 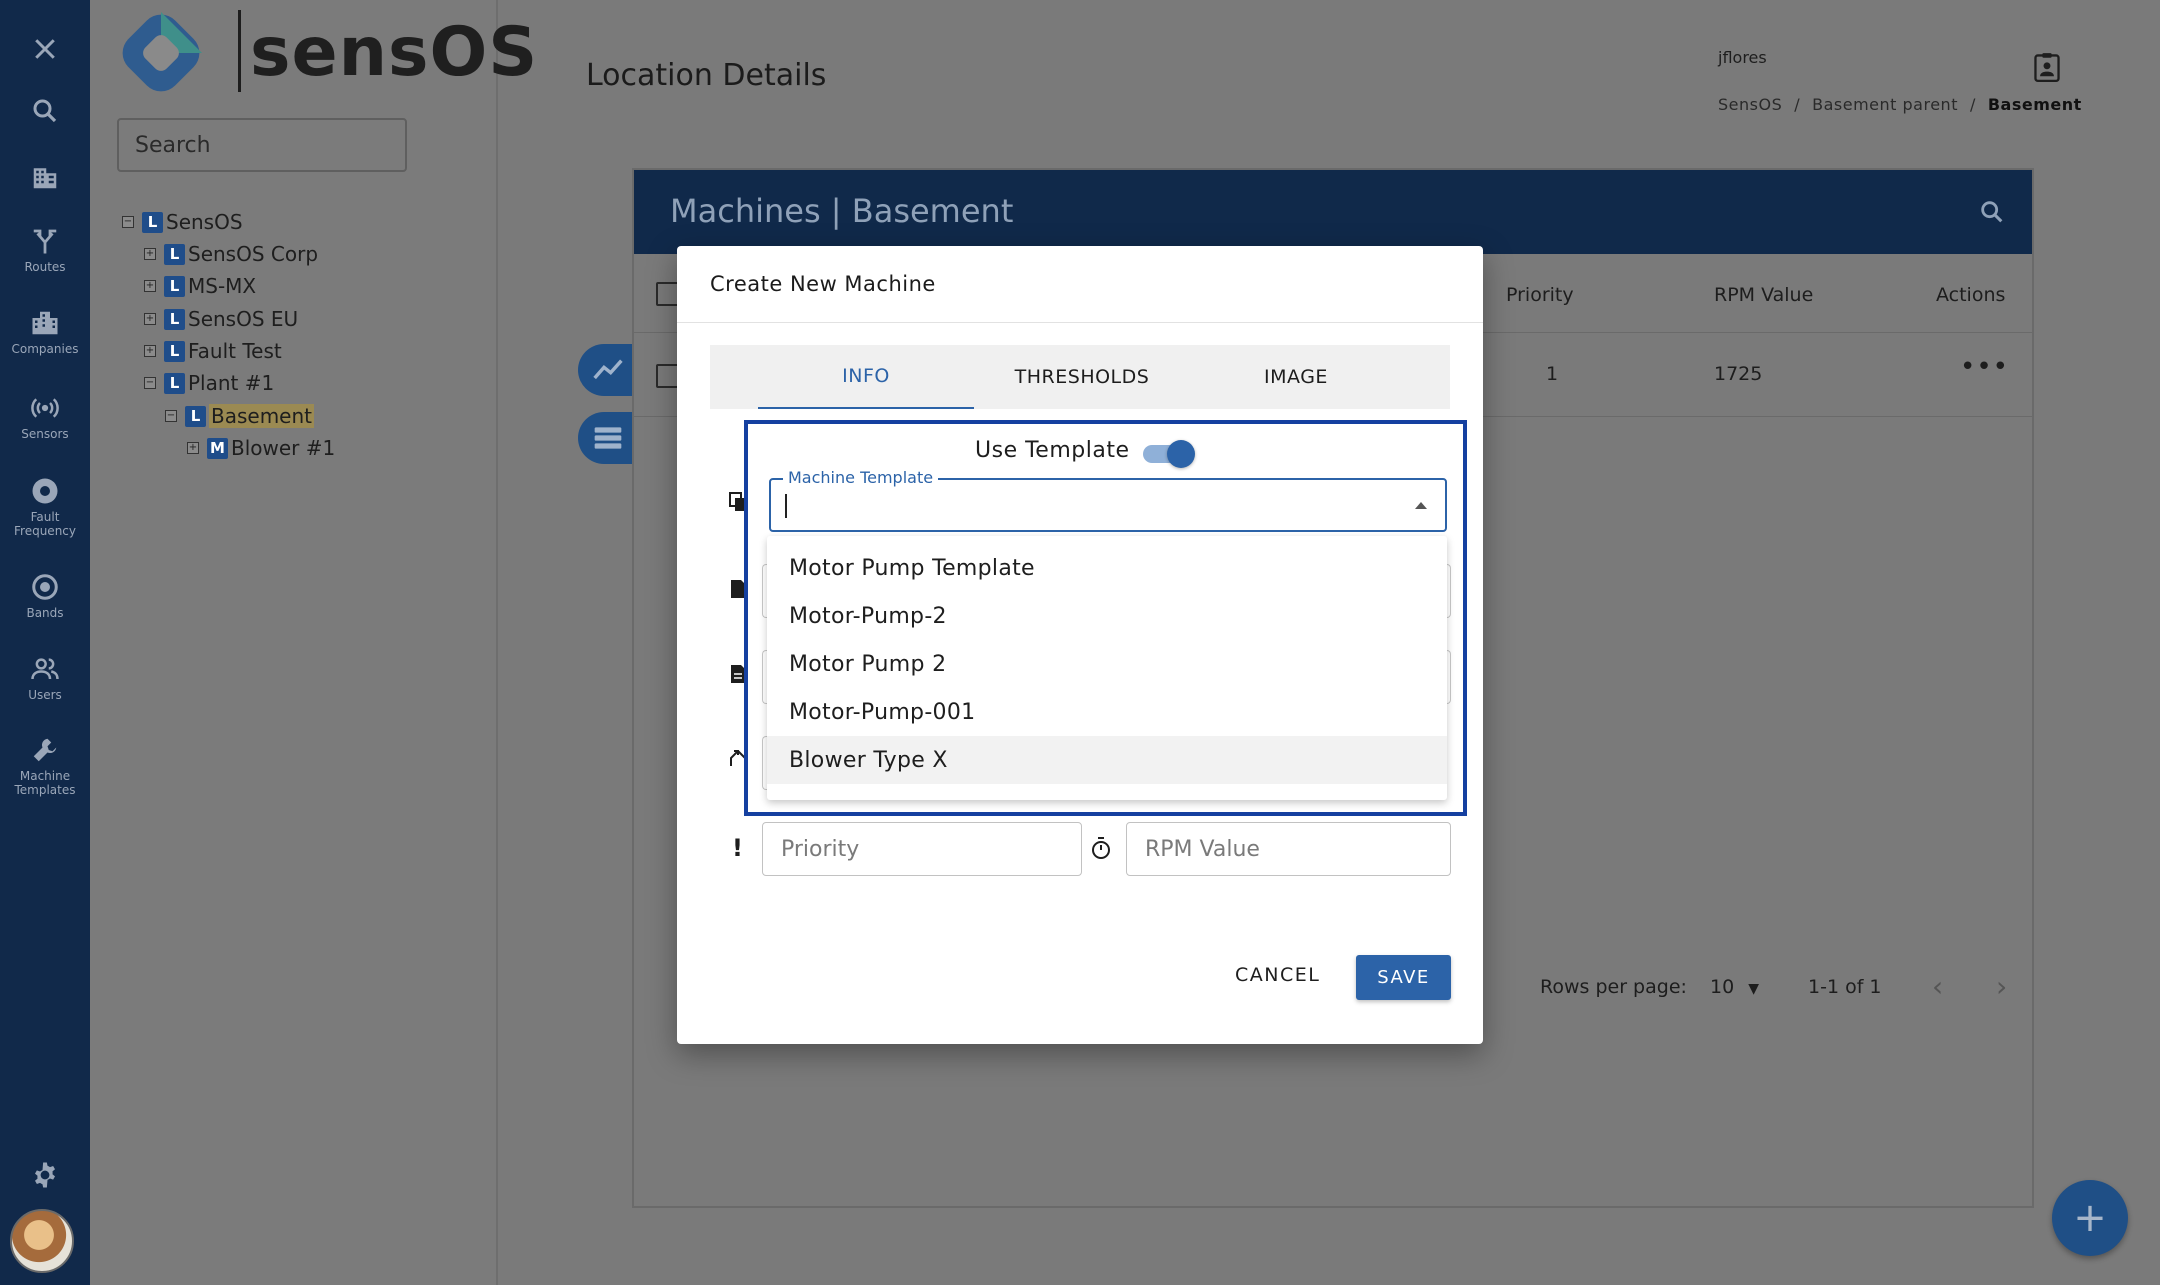 I want to click on chevron-right-icon: ›, so click(x=2001, y=986).